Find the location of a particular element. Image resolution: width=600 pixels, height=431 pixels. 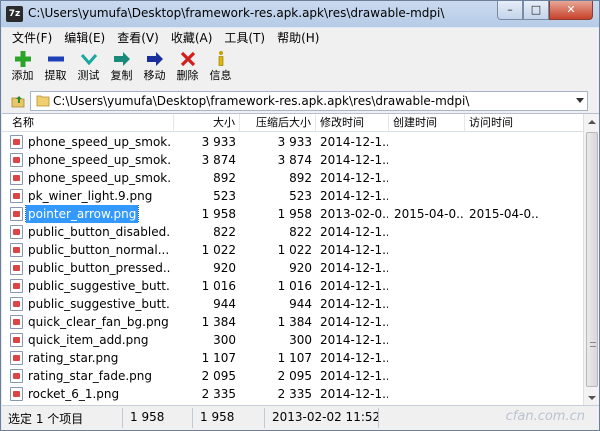

cell-packed-size: 1 022 is located at coordinates (294, 250).